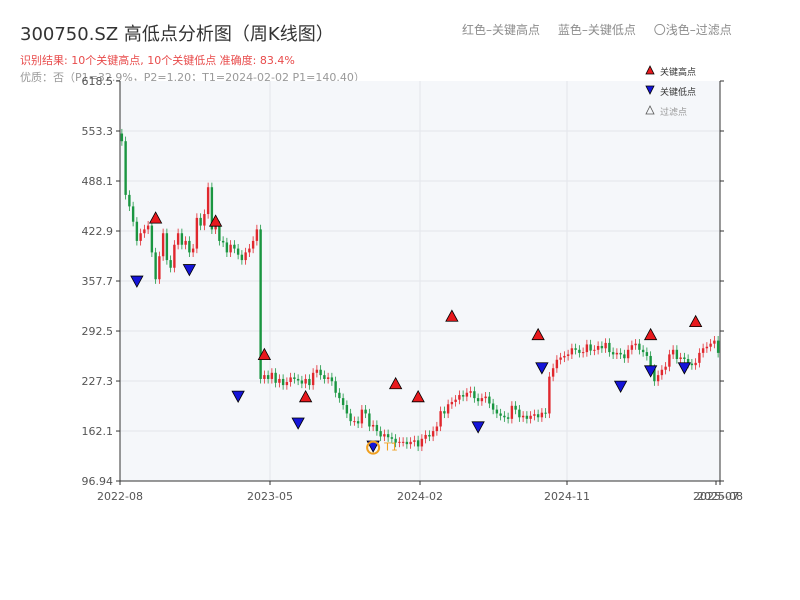  What do you see at coordinates (98, 181) in the screenshot?
I see `y-tick-label: 488.1` at bounding box center [98, 181].